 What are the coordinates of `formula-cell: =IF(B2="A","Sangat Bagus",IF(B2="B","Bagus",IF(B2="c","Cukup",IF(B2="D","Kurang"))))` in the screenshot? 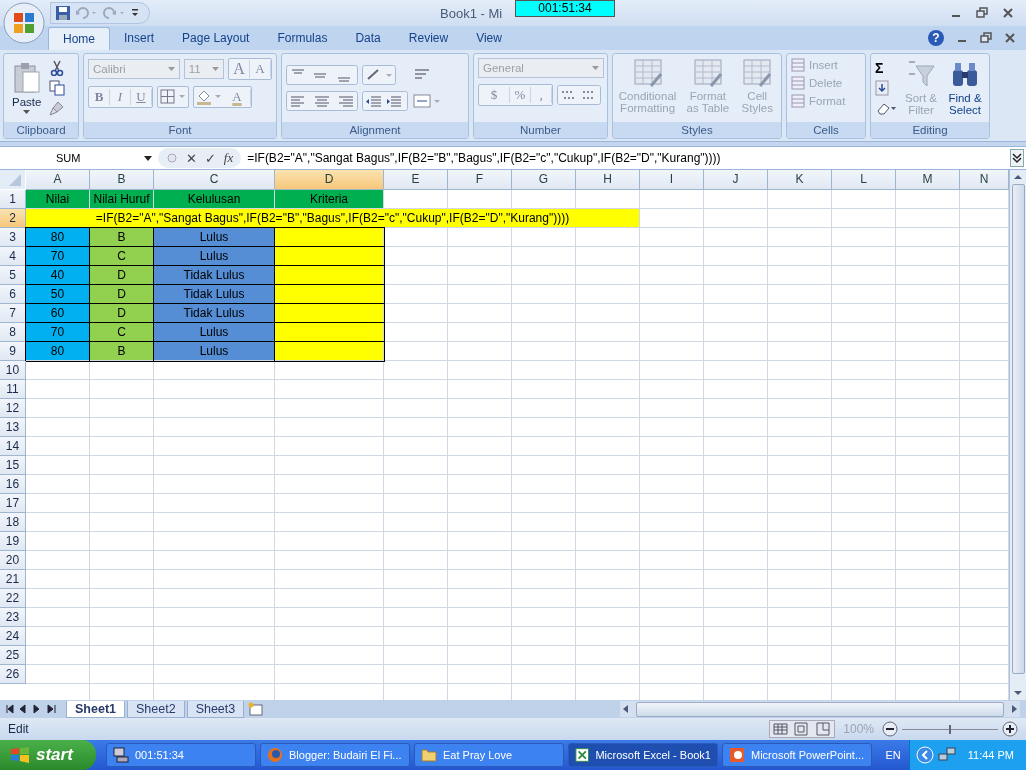 It's located at (333, 218).